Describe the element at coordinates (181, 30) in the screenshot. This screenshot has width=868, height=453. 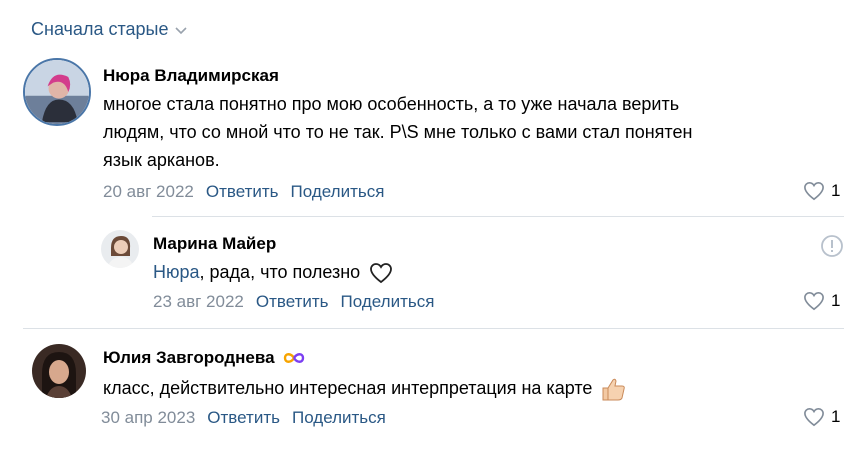
I see `chevron-down-icon` at that location.